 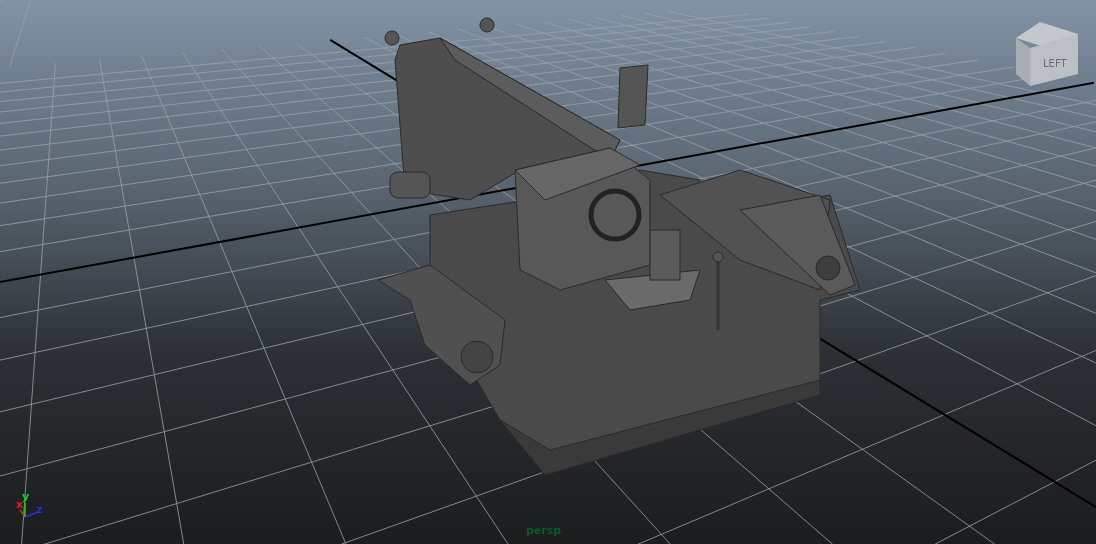 I want to click on camera-label: persp, so click(x=544, y=530).